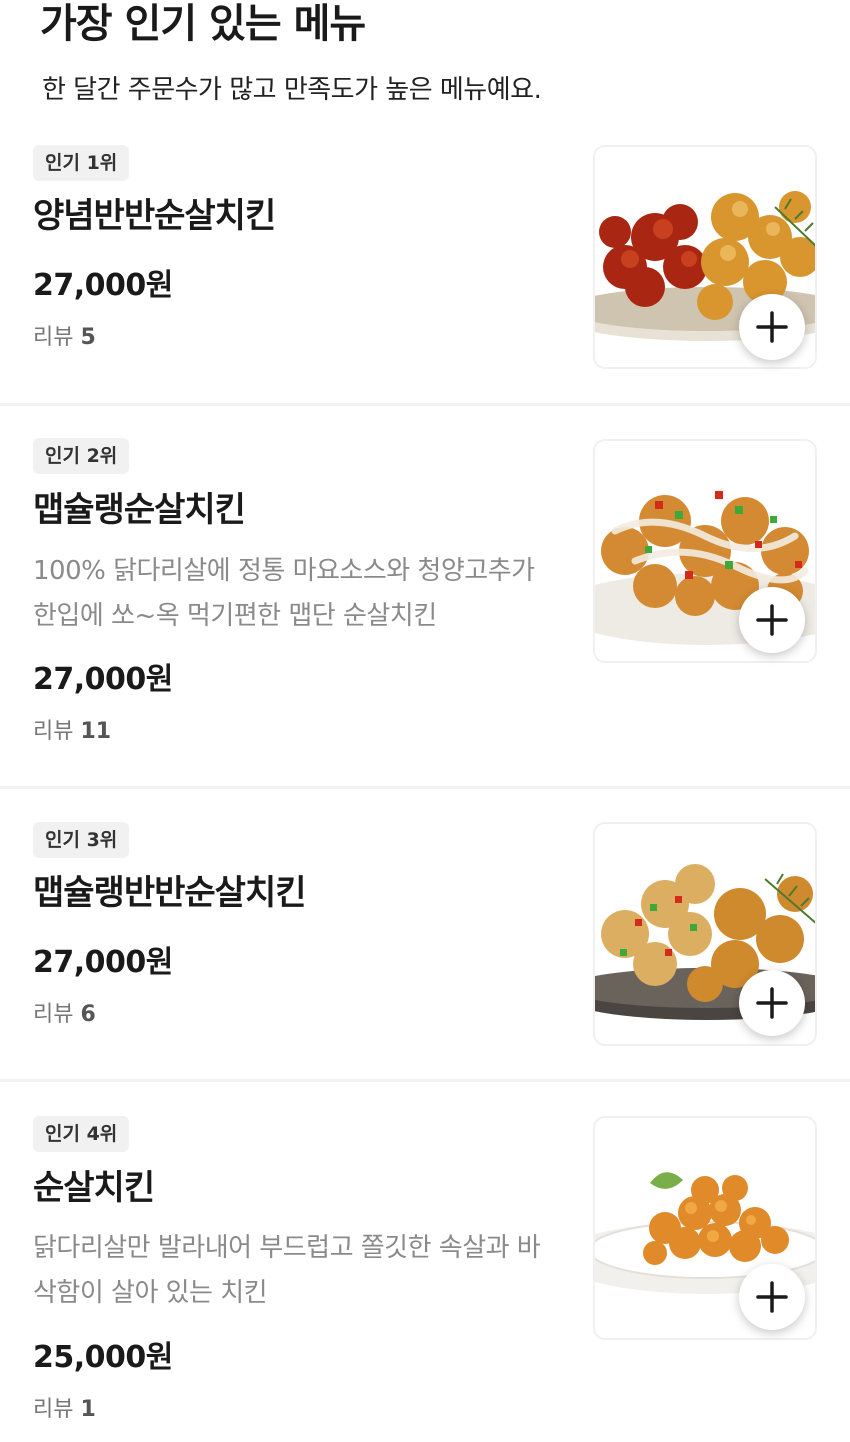 The image size is (850, 1442). What do you see at coordinates (88, 337) in the screenshot?
I see `review-count: 5` at bounding box center [88, 337].